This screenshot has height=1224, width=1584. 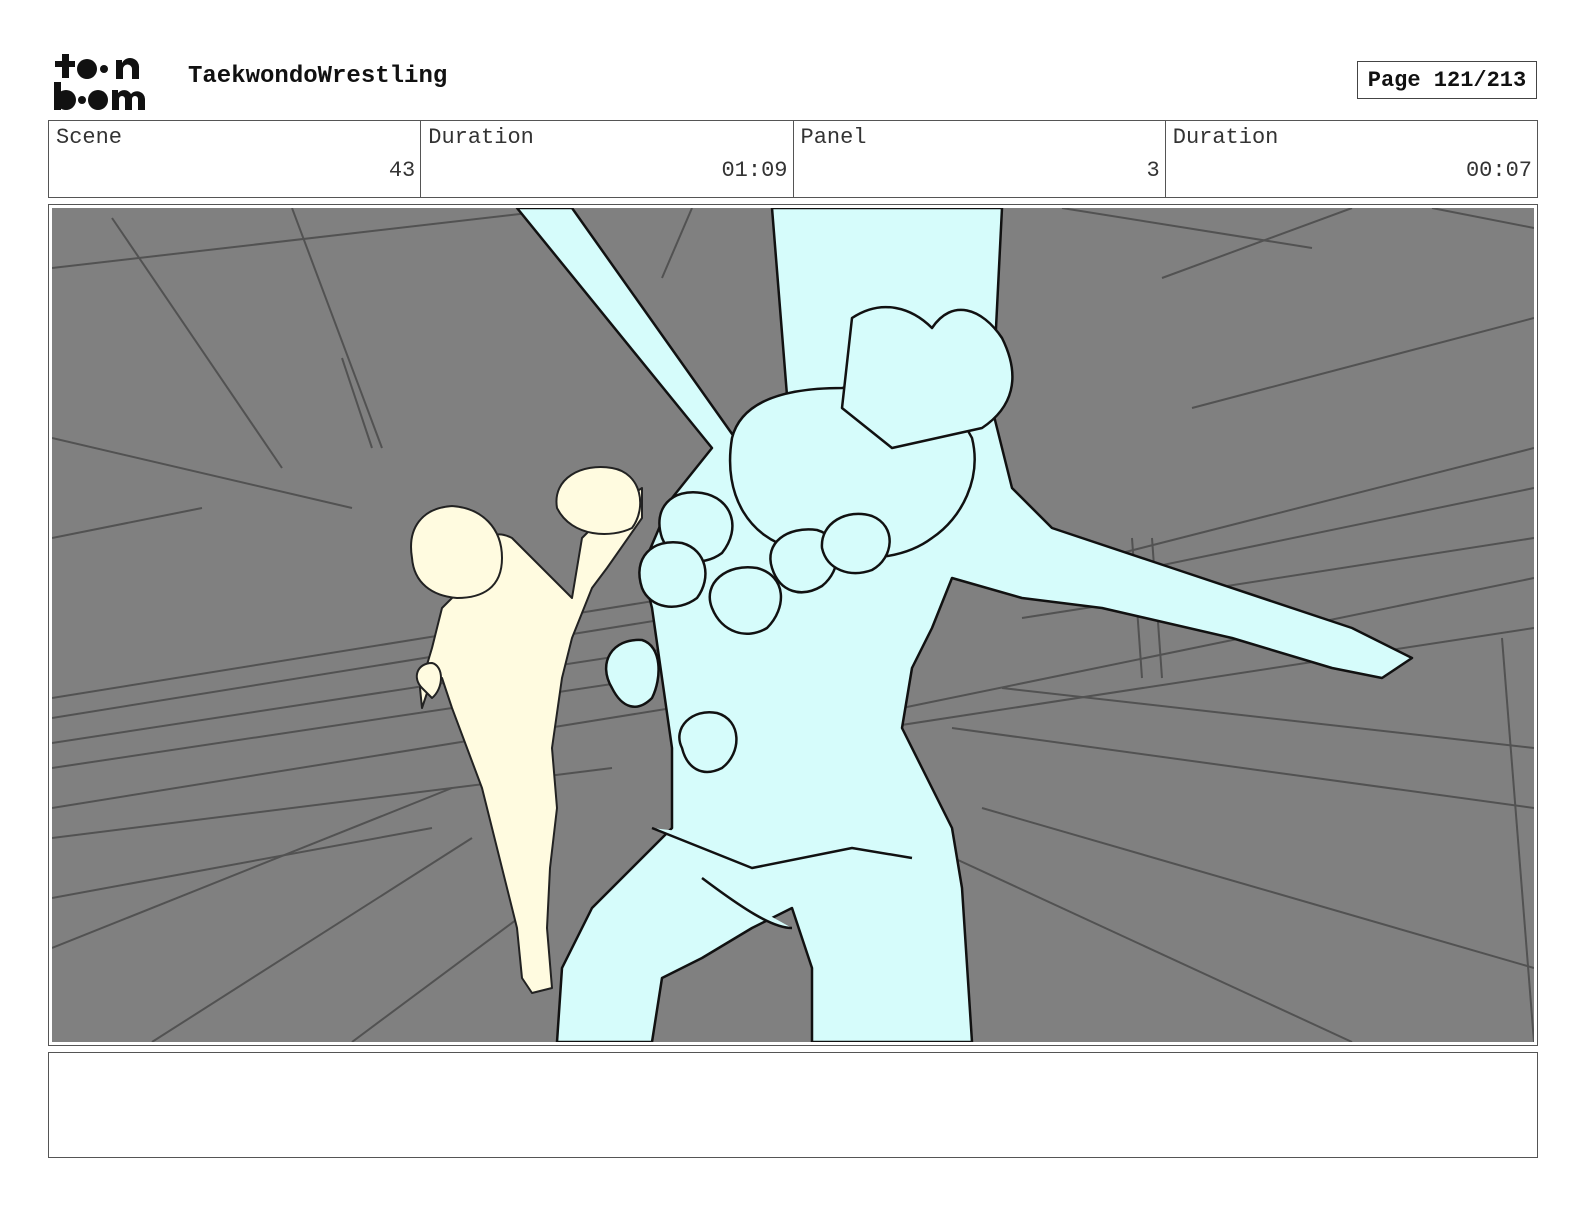 What do you see at coordinates (1225, 137) in the screenshot?
I see `panel-duration-label: Duration` at bounding box center [1225, 137].